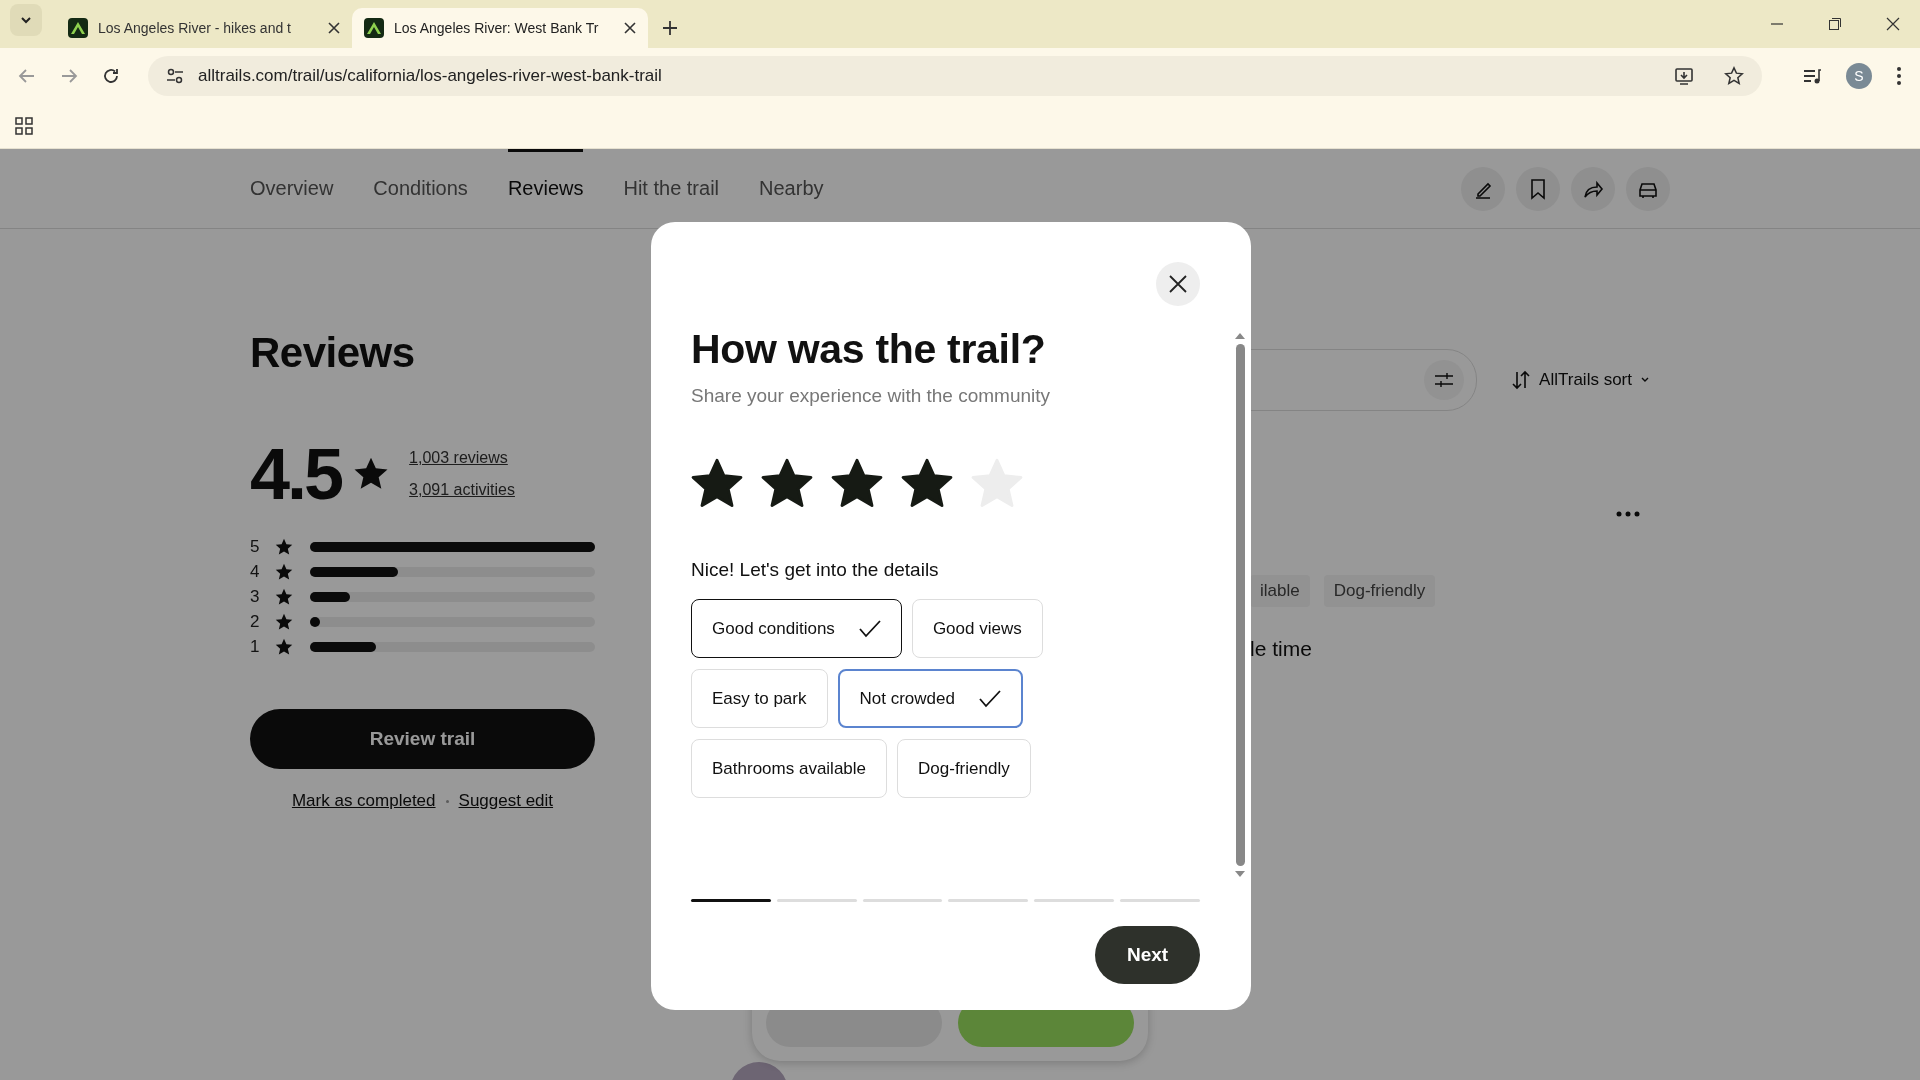 The image size is (1920, 1080). I want to click on menu-icon, so click(1899, 76).